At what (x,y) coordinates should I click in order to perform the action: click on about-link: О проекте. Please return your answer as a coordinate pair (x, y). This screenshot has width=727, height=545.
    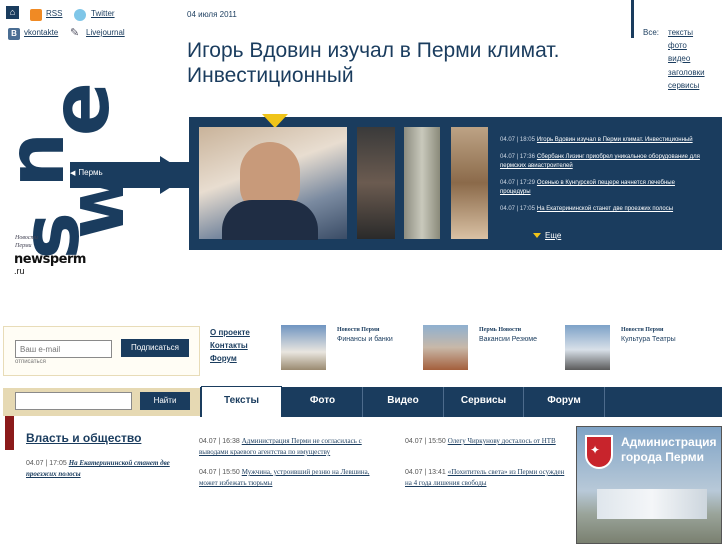
    Looking at the image, I should click on (230, 332).